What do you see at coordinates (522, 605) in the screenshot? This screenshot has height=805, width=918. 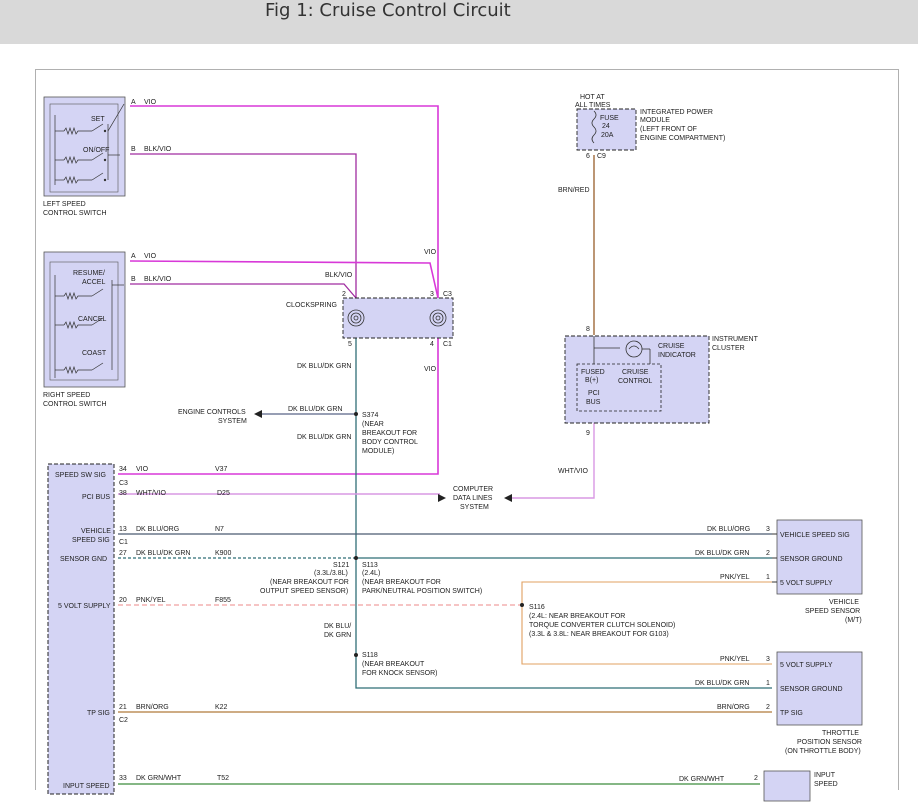 I see `splice-s116` at bounding box center [522, 605].